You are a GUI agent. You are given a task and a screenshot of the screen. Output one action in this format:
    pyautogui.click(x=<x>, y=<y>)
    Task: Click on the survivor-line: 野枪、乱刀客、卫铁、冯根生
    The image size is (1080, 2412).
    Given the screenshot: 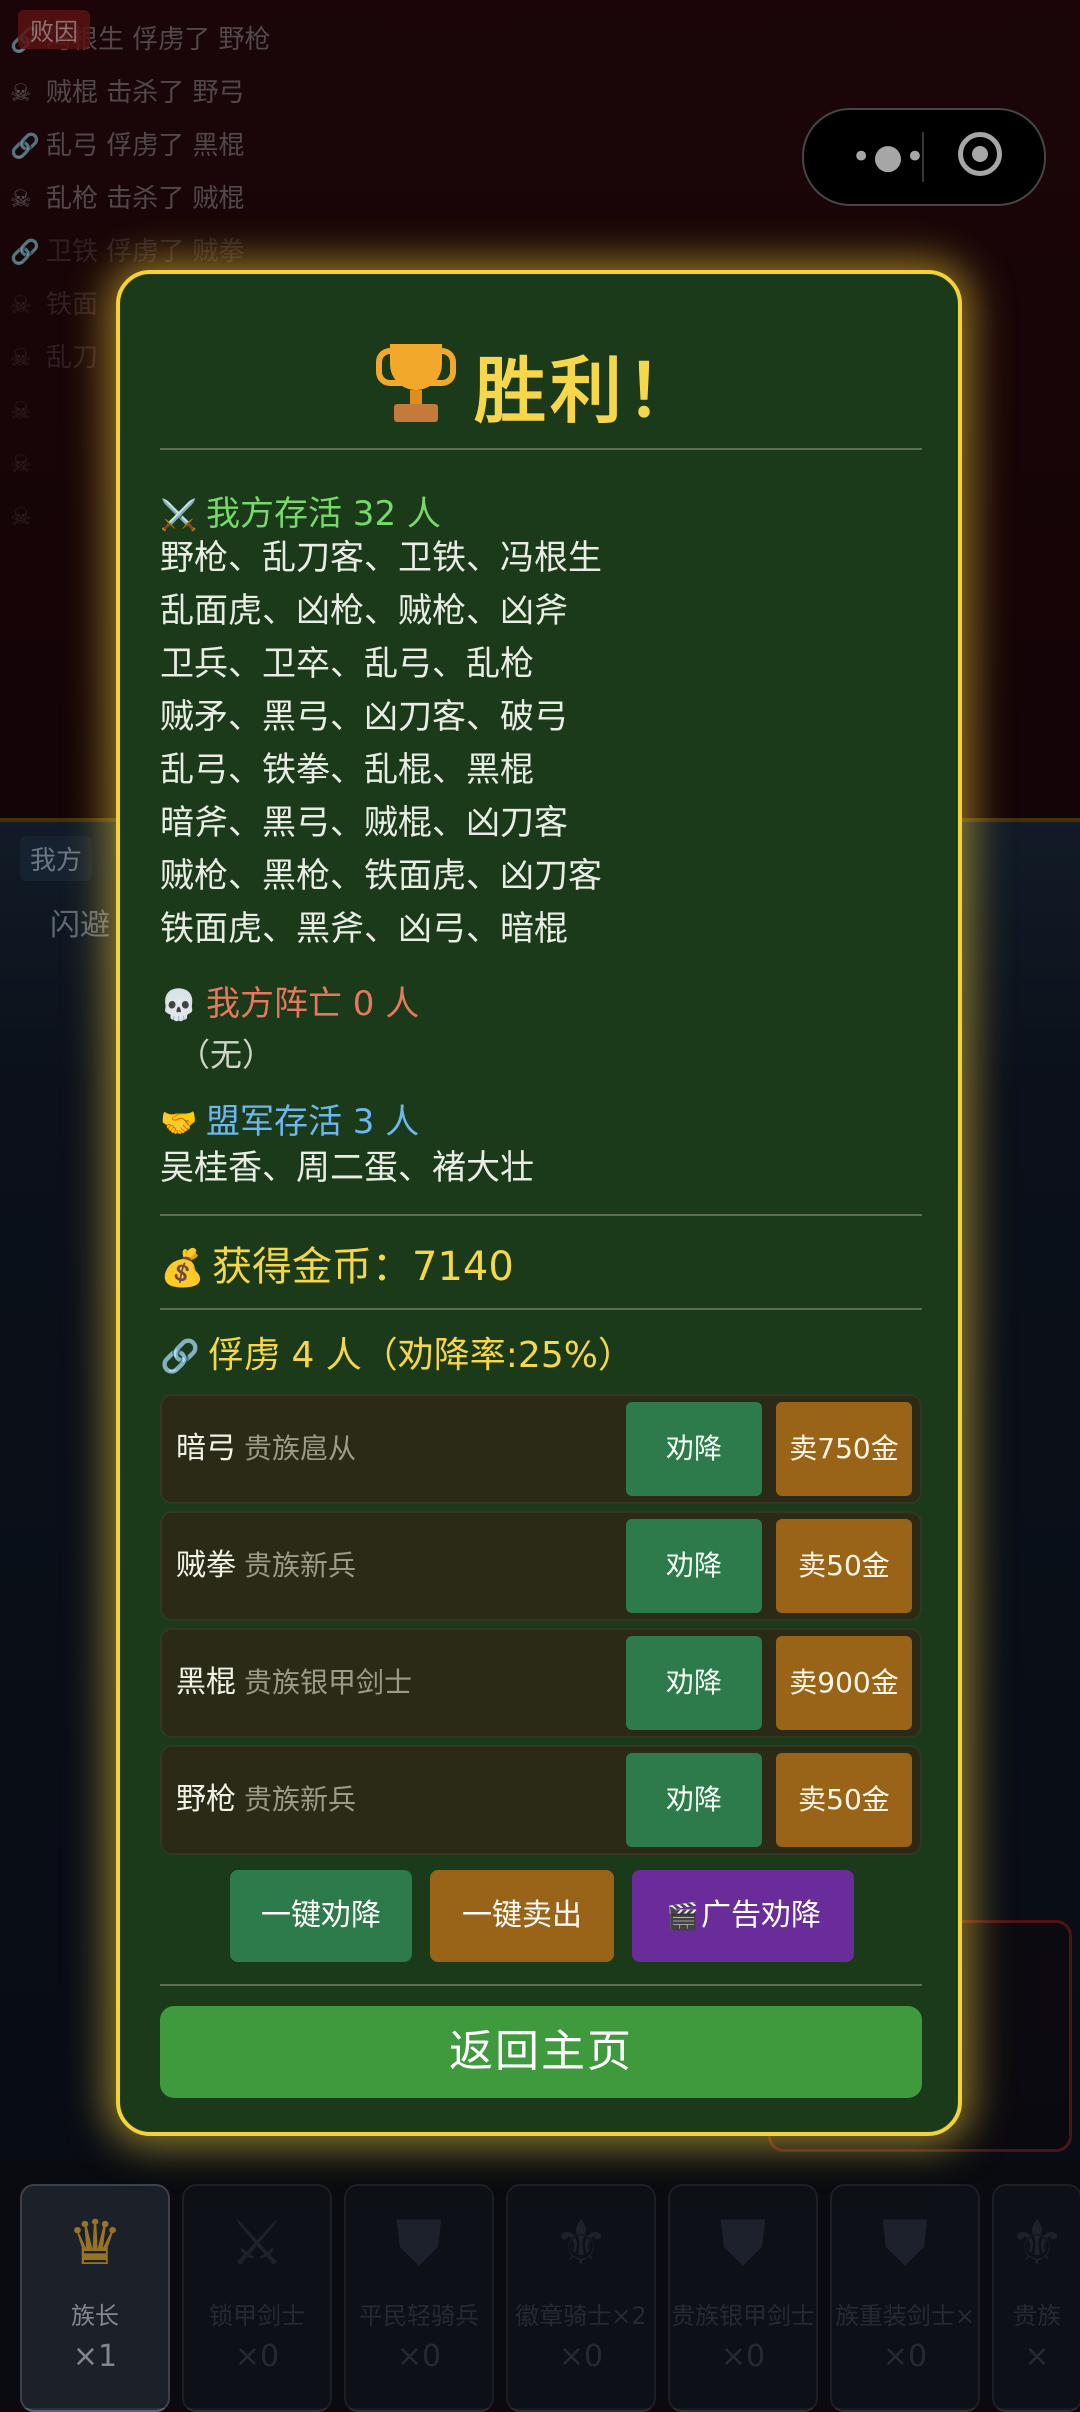 What is the action you would take?
    pyautogui.click(x=381, y=558)
    